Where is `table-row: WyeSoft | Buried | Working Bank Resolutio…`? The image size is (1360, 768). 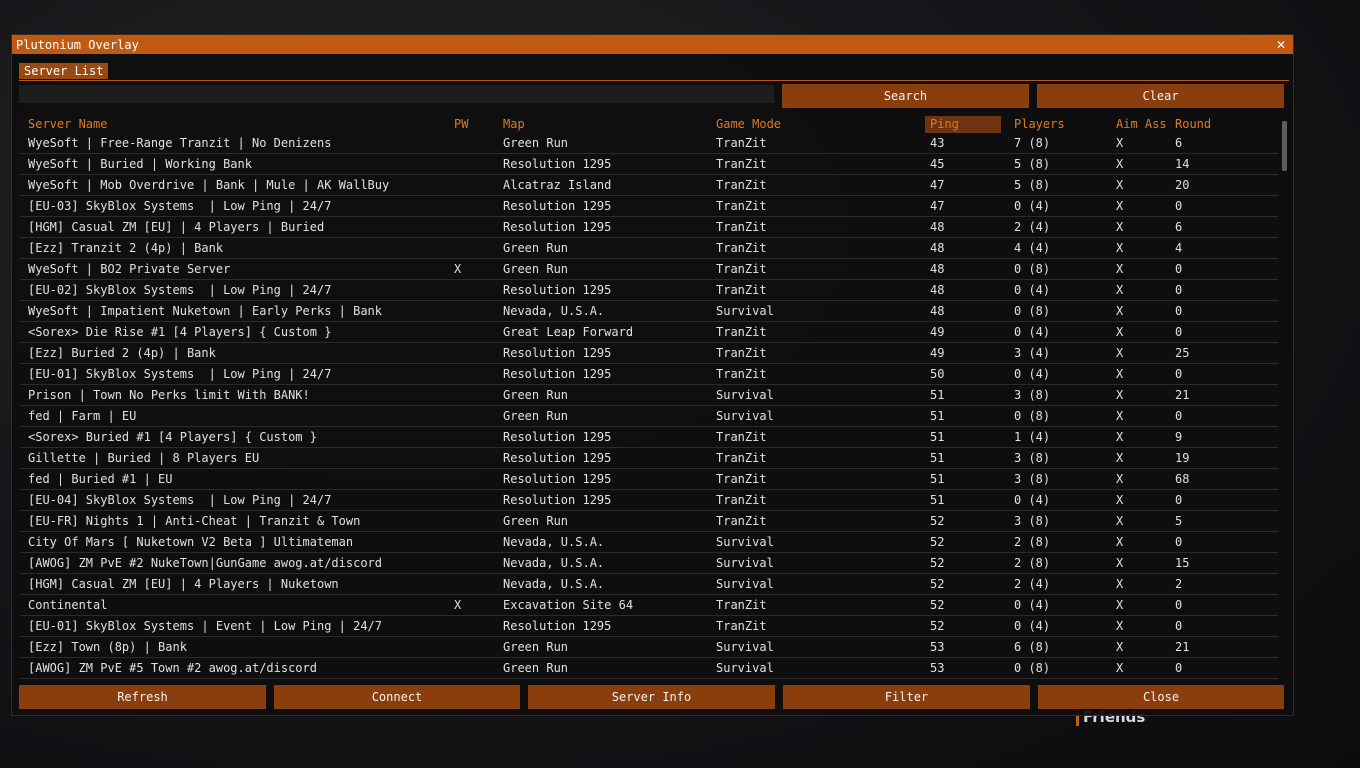
table-row: WyeSoft | Buried | Working Bank Resolutio… is located at coordinates (649, 164).